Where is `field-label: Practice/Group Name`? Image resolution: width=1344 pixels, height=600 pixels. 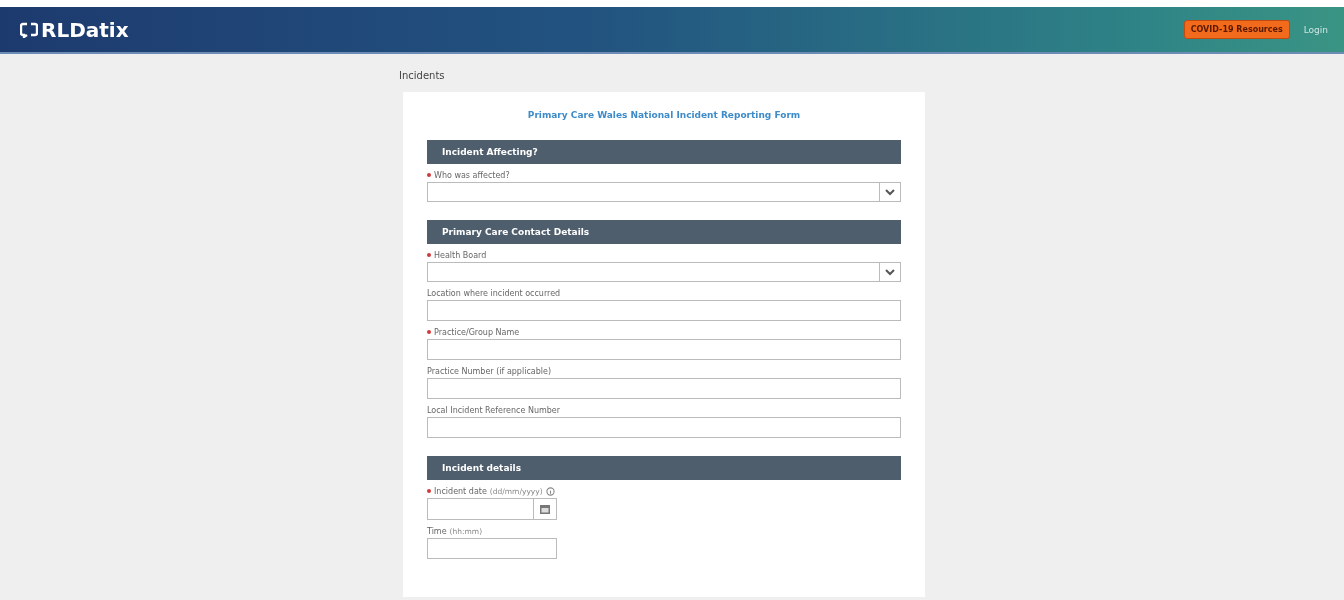
field-label: Practice/Group Name is located at coordinates (477, 332).